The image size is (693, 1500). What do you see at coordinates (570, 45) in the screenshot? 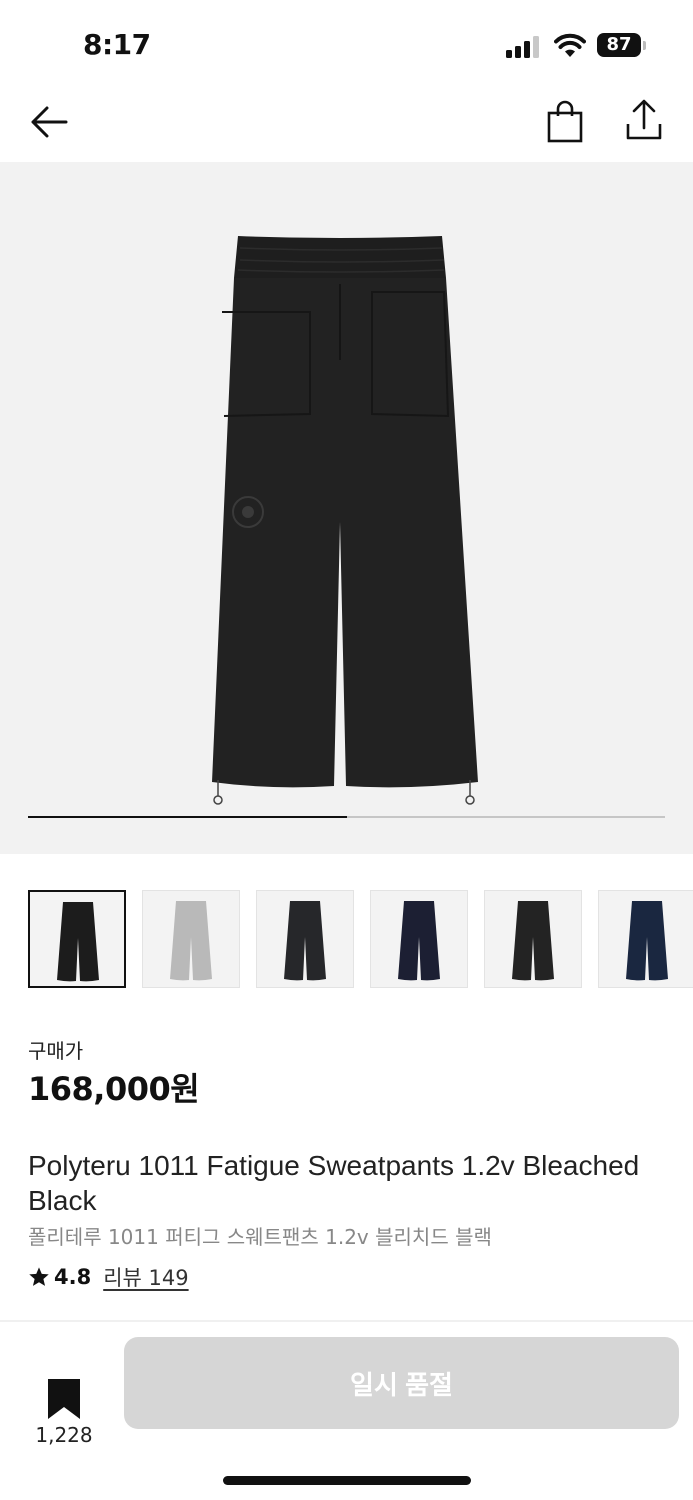
I see `wifi-icon` at bounding box center [570, 45].